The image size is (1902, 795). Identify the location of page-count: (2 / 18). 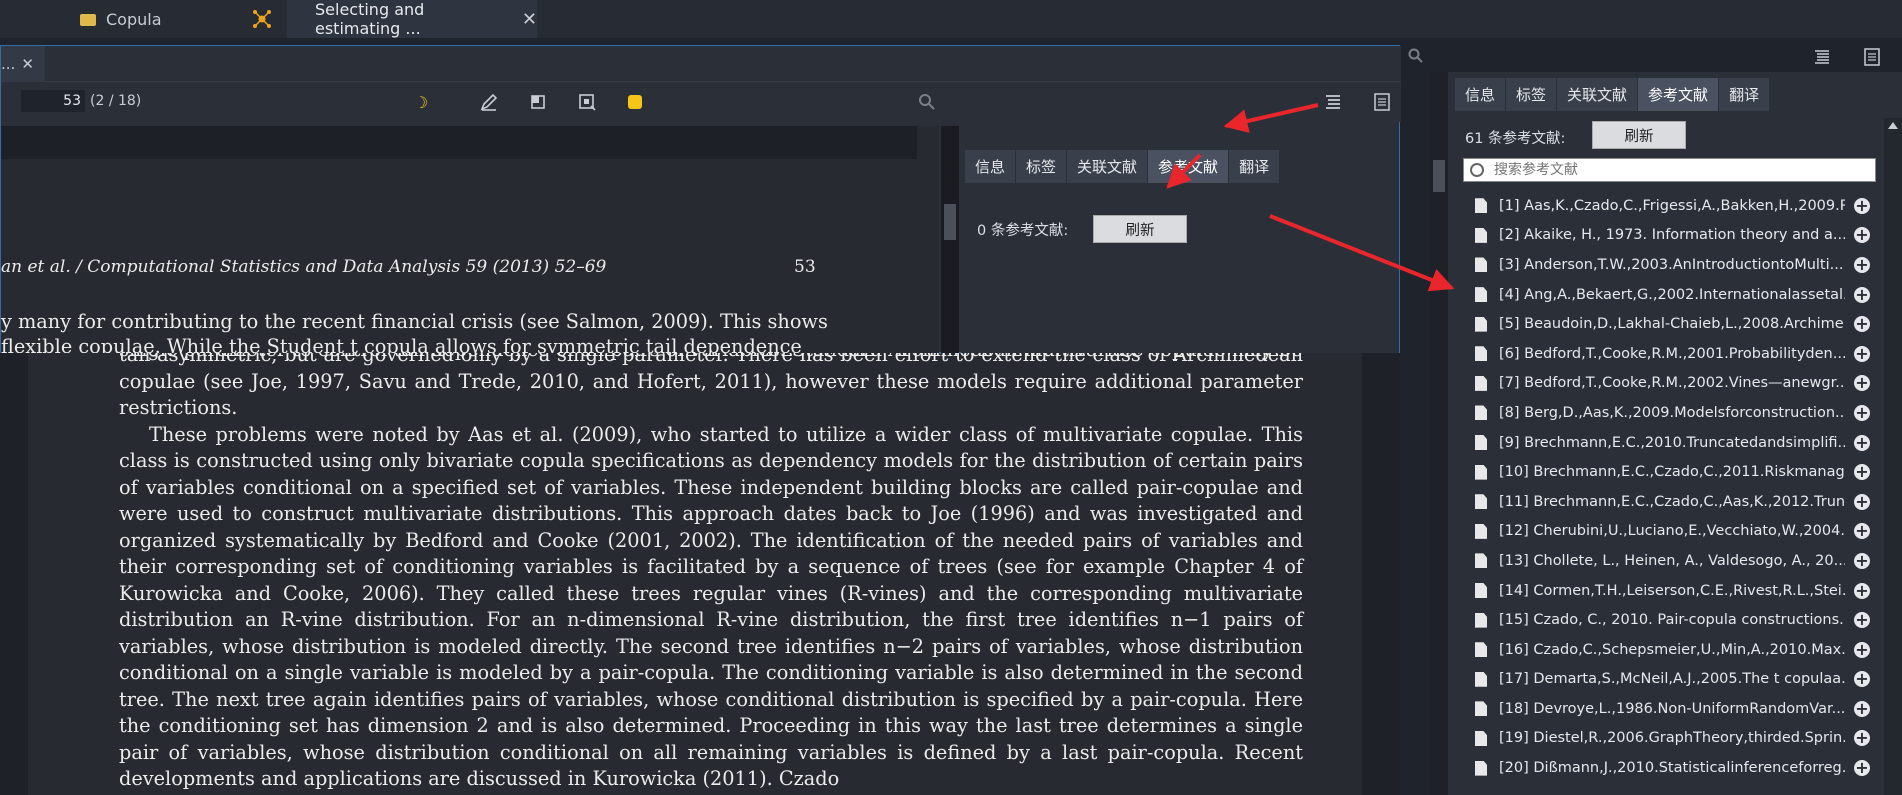
(116, 101).